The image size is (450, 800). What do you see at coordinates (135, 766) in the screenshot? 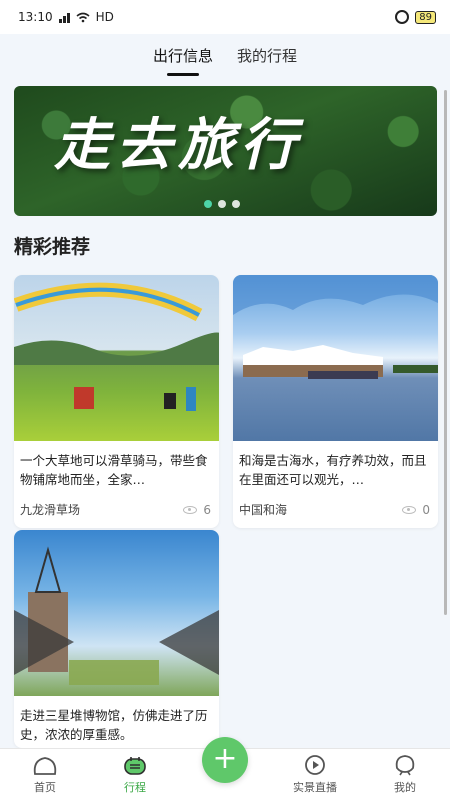
I see `itinerary-icon` at bounding box center [135, 766].